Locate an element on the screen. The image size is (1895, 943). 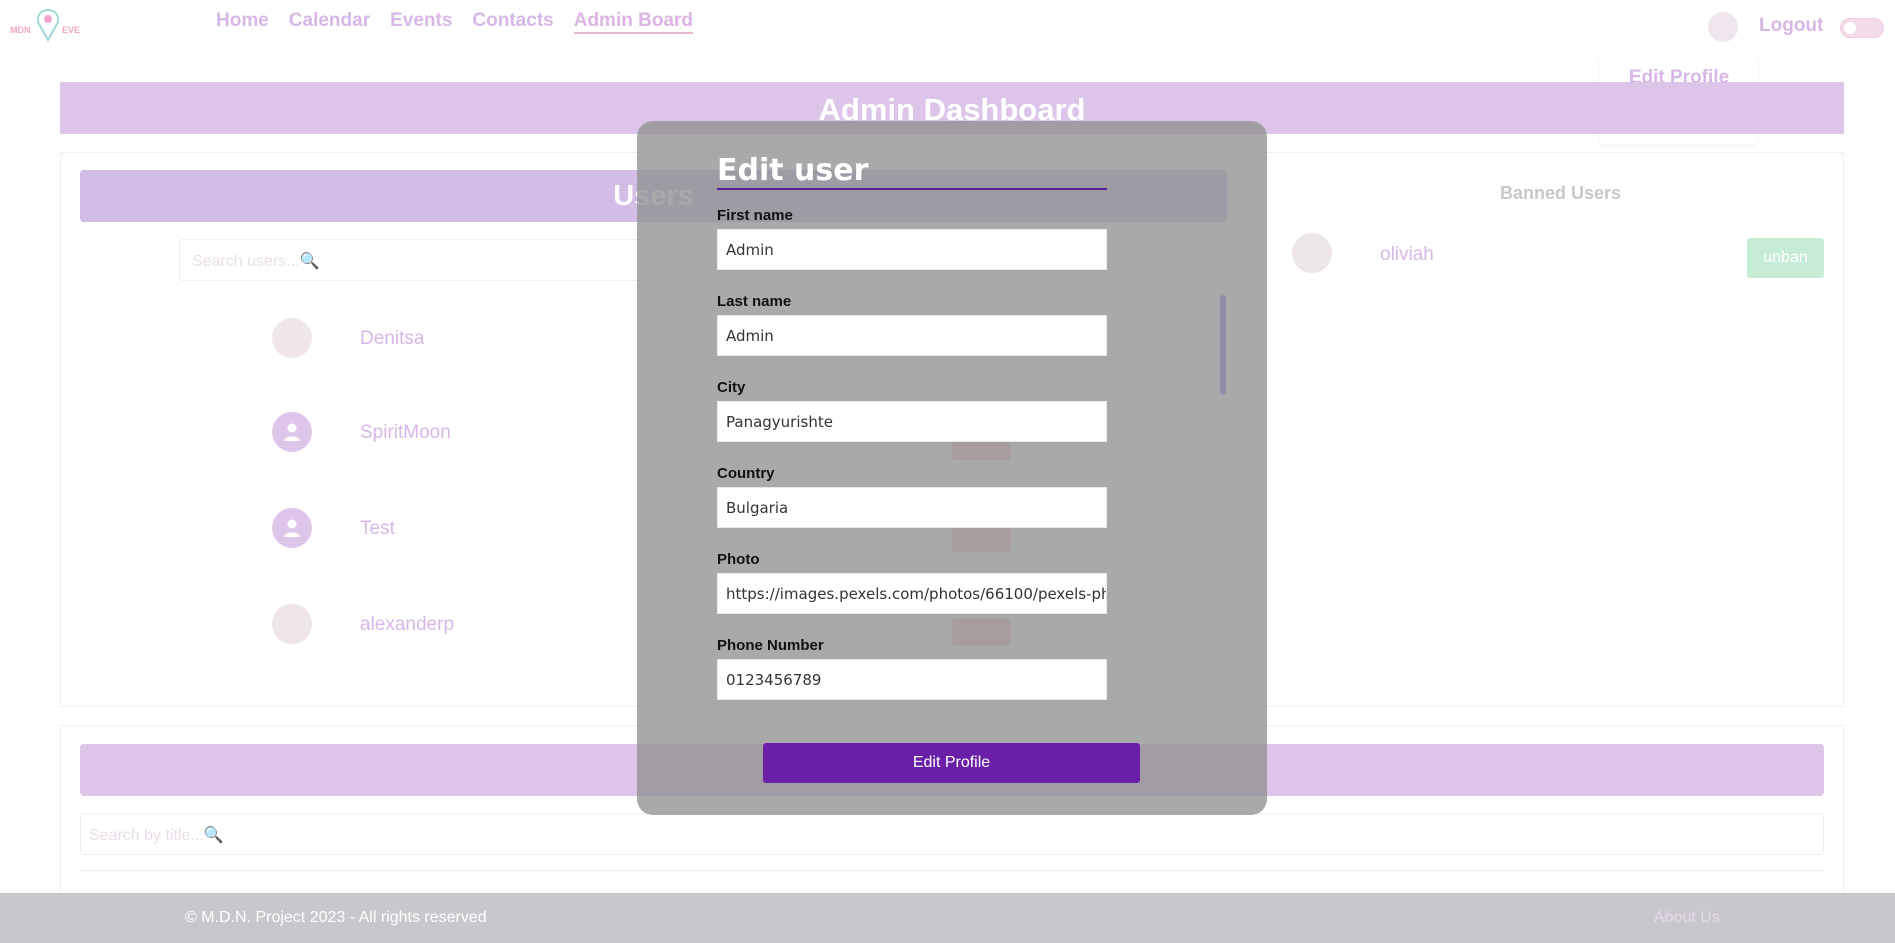
unban-button: unban is located at coordinates (1785, 258).